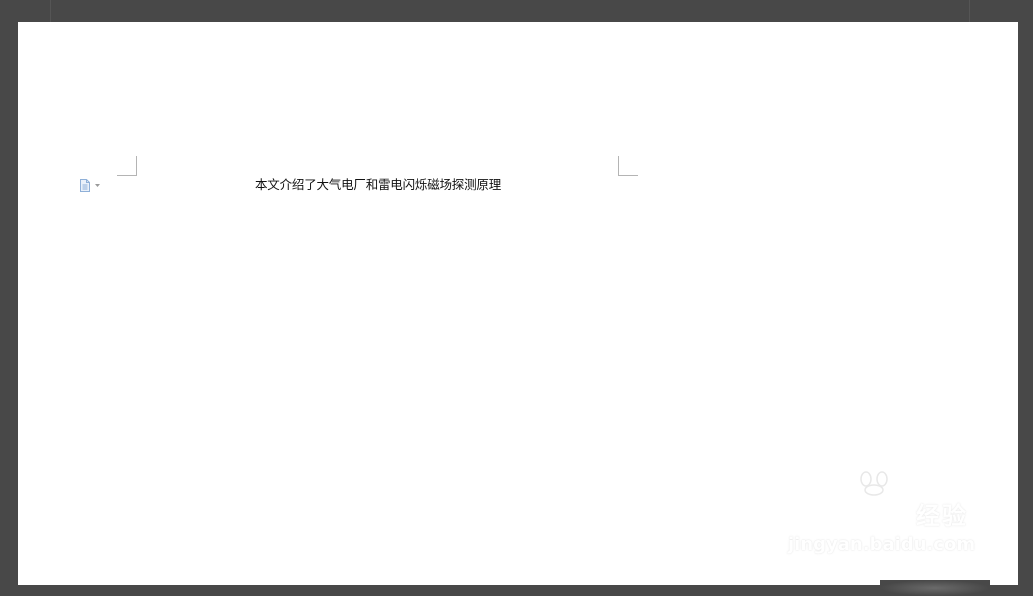 Image resolution: width=1033 pixels, height=596 pixels. Describe the element at coordinates (878, 517) in the screenshot. I see `watermark: 经验 jingyan.baidu.com` at that location.